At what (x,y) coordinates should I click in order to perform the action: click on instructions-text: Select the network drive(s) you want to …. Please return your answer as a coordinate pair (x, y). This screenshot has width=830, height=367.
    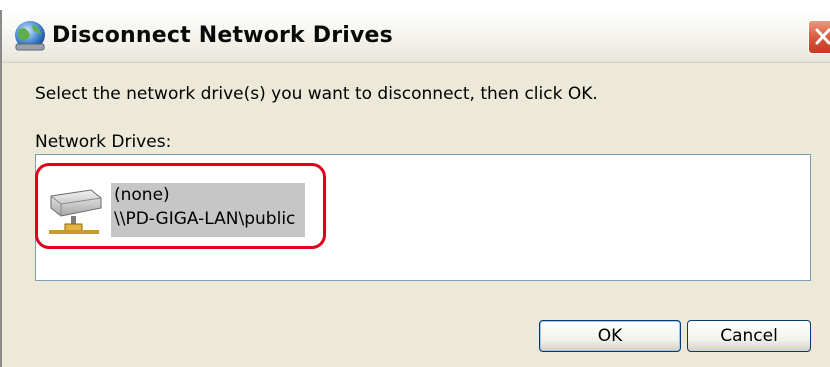
    Looking at the image, I should click on (316, 94).